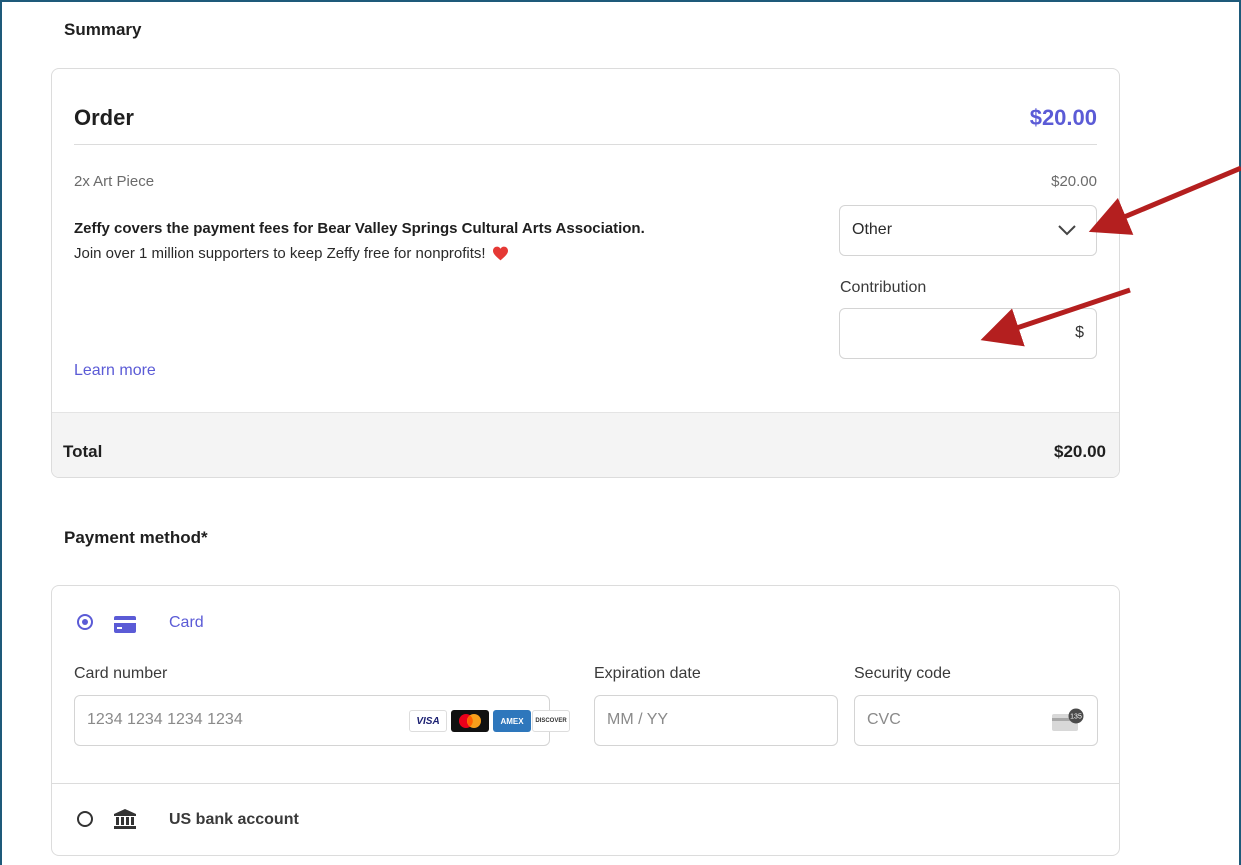 The width and height of the screenshot is (1241, 865). I want to click on annotation-arrow-contribution, so click(1055, 317).